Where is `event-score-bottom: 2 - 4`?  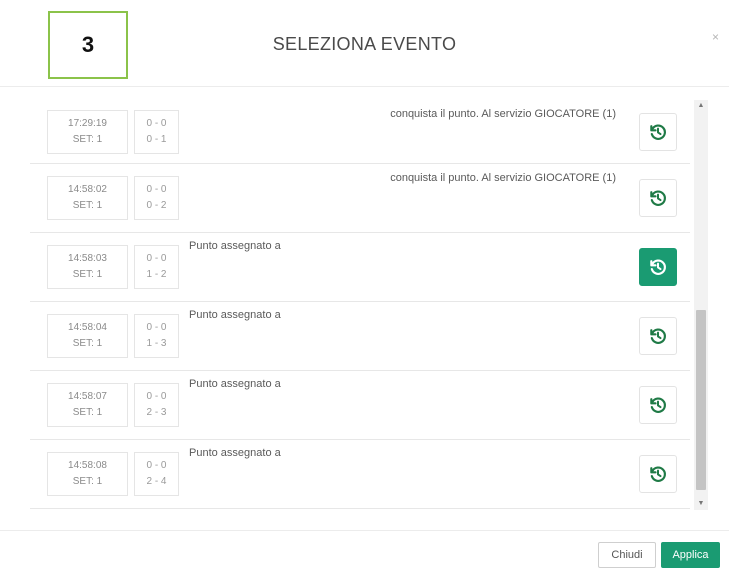 event-score-bottom: 2 - 4 is located at coordinates (156, 481).